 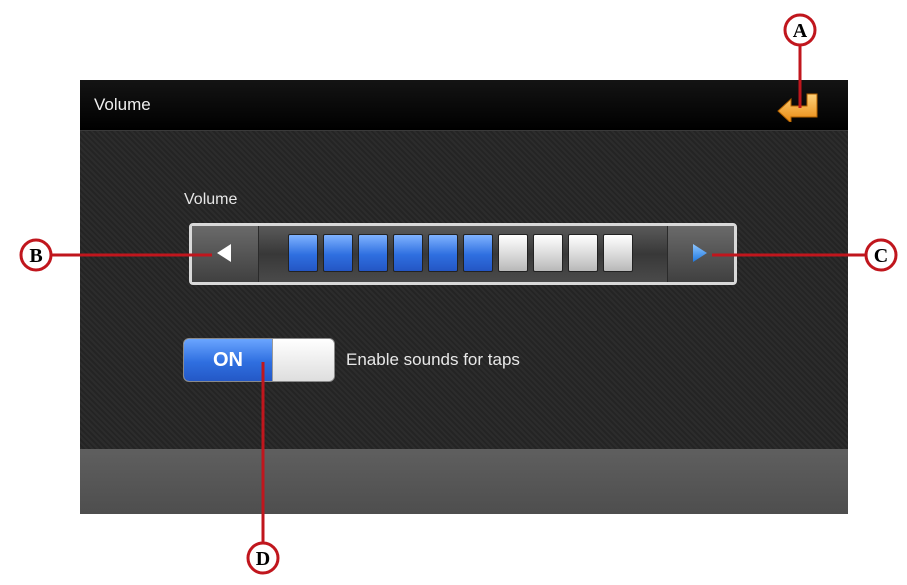 I want to click on callout-b: B, so click(x=36, y=255).